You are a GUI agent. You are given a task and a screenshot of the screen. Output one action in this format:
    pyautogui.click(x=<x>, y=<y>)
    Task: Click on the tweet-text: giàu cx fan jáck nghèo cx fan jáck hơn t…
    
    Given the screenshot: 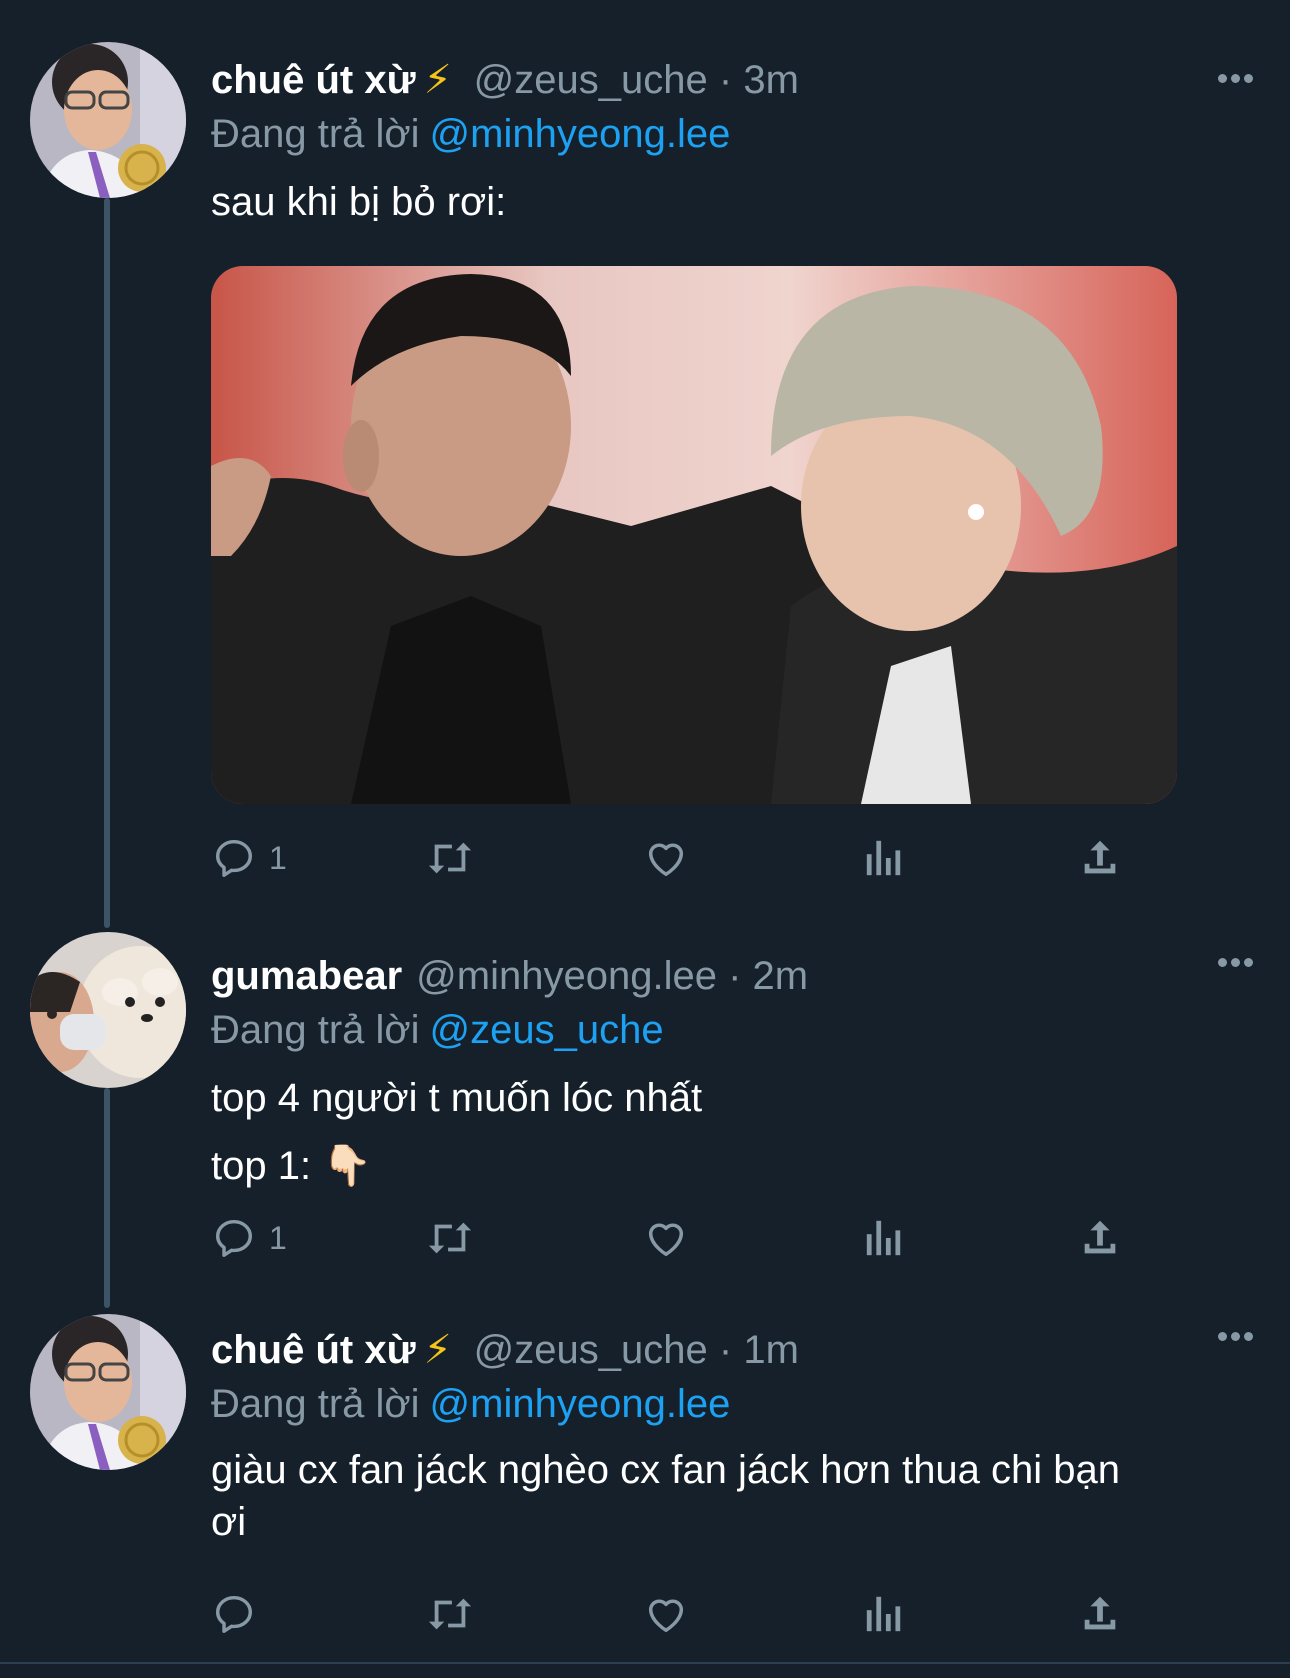 What is the action you would take?
    pyautogui.click(x=710, y=1496)
    